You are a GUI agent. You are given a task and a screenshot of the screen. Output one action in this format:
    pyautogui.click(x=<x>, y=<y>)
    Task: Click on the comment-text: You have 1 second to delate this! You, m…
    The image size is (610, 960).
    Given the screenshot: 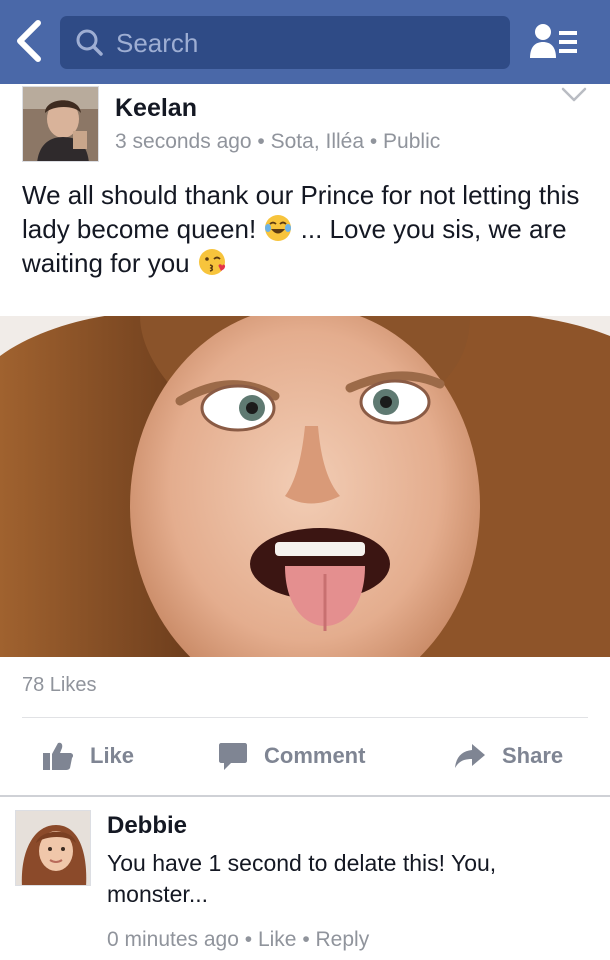 What is the action you would take?
    pyautogui.click(x=302, y=878)
    